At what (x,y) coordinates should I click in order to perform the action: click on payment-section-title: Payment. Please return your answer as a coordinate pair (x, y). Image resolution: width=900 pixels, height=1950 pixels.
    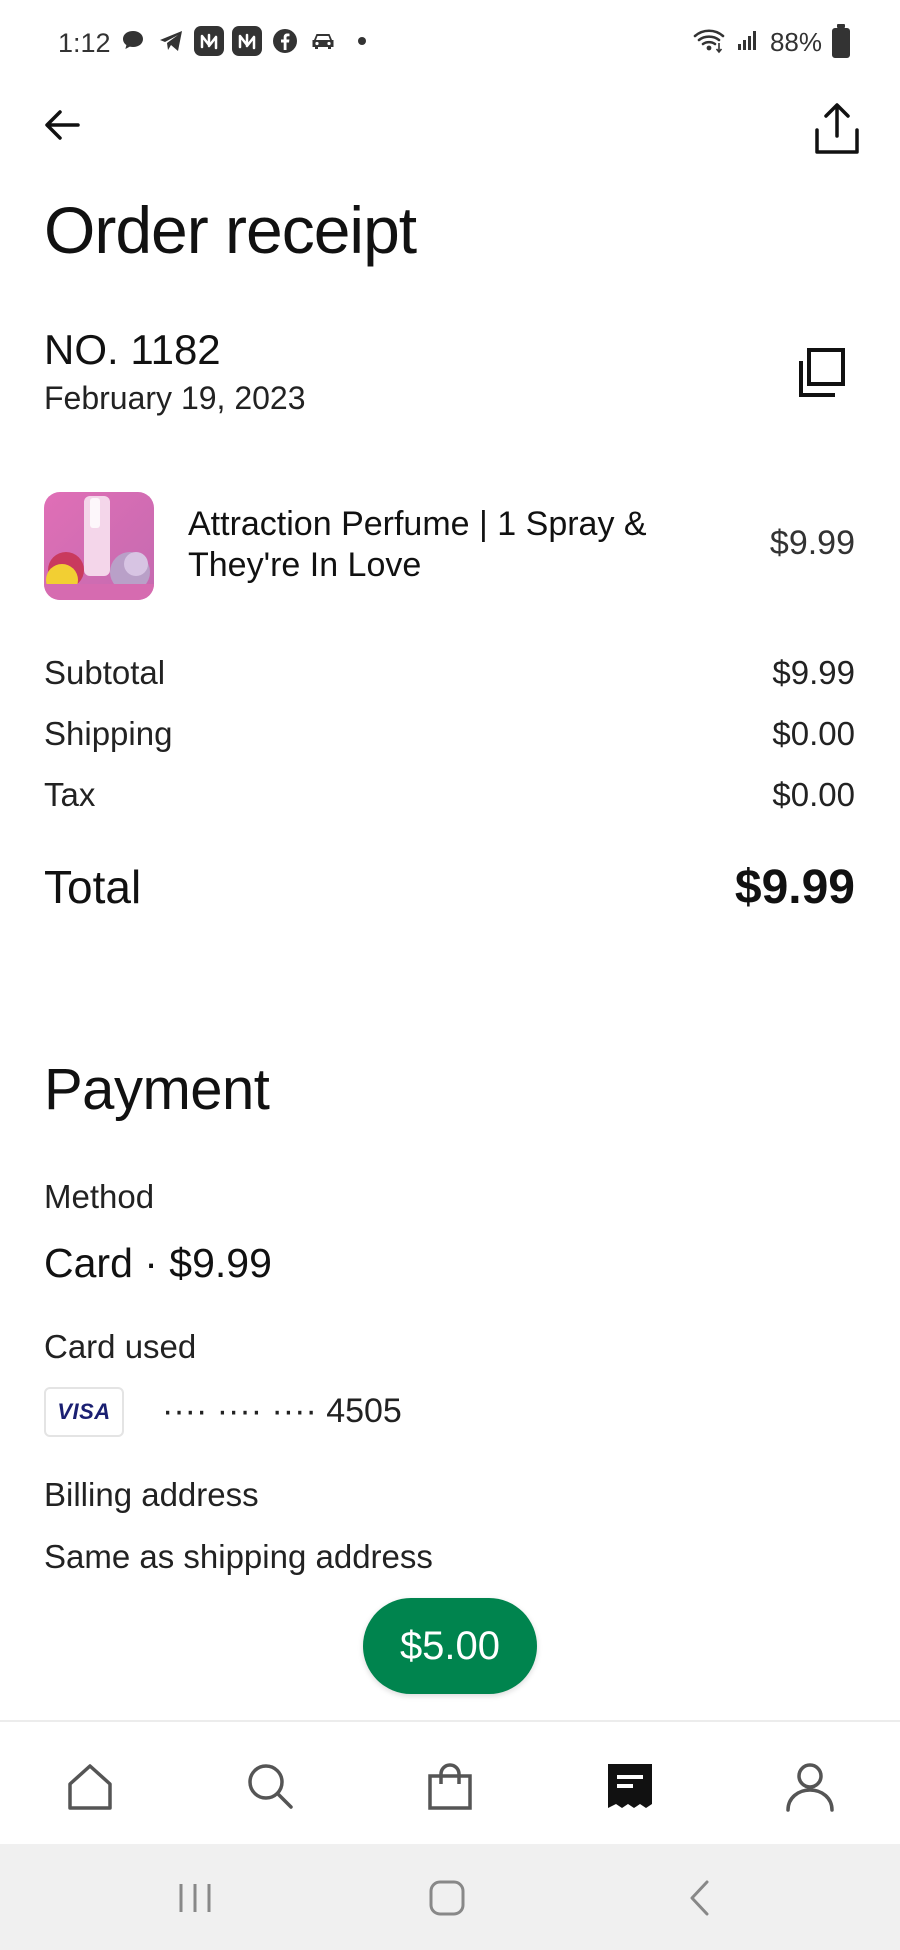
    Looking at the image, I should click on (157, 1089).